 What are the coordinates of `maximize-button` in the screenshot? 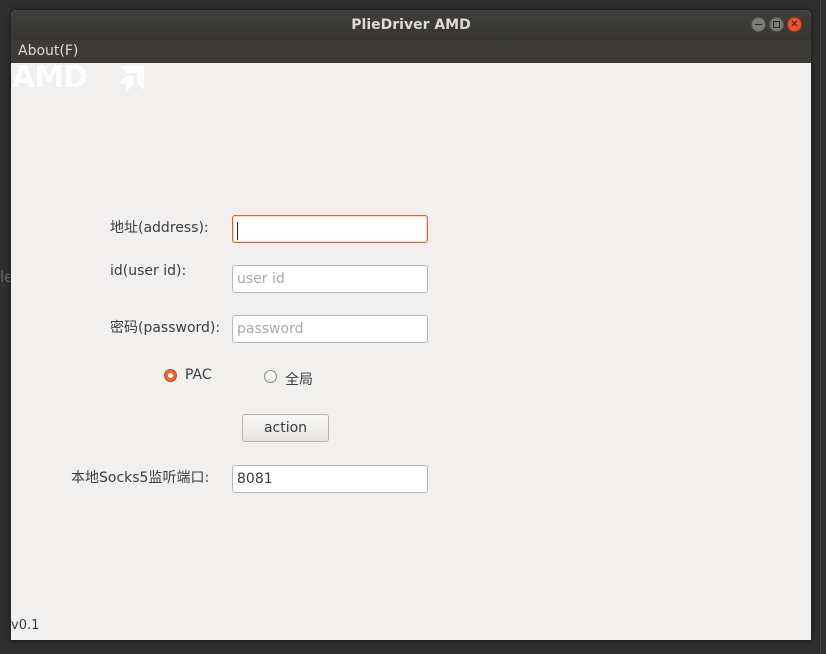 It's located at (776, 24).